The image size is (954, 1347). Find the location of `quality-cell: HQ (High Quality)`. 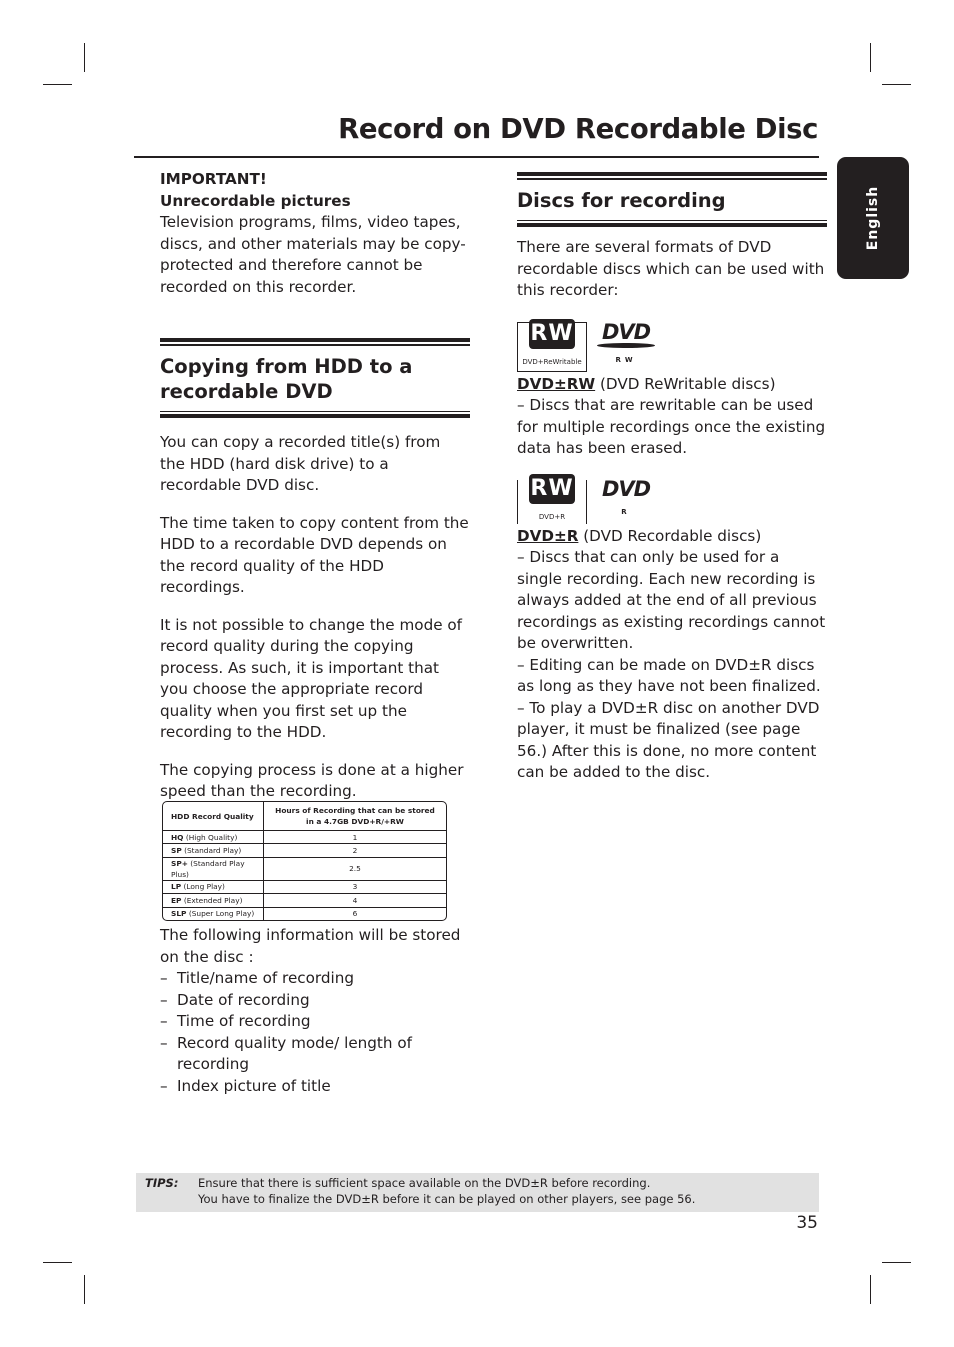

quality-cell: HQ (High Quality) is located at coordinates (213, 838).